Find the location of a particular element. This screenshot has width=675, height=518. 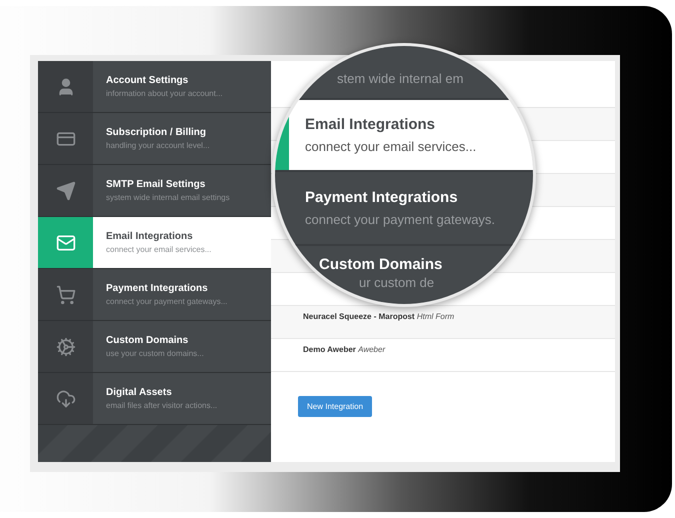

item-title: Digital Assets is located at coordinates (139, 392).